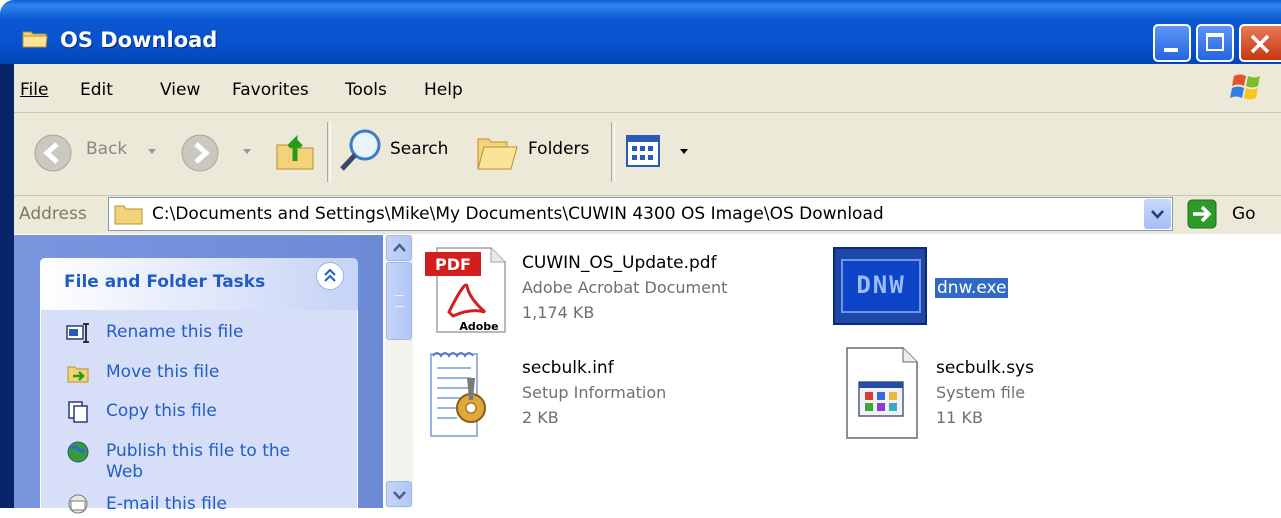 The image size is (1281, 518). I want to click on folders-icon, so click(498, 152).